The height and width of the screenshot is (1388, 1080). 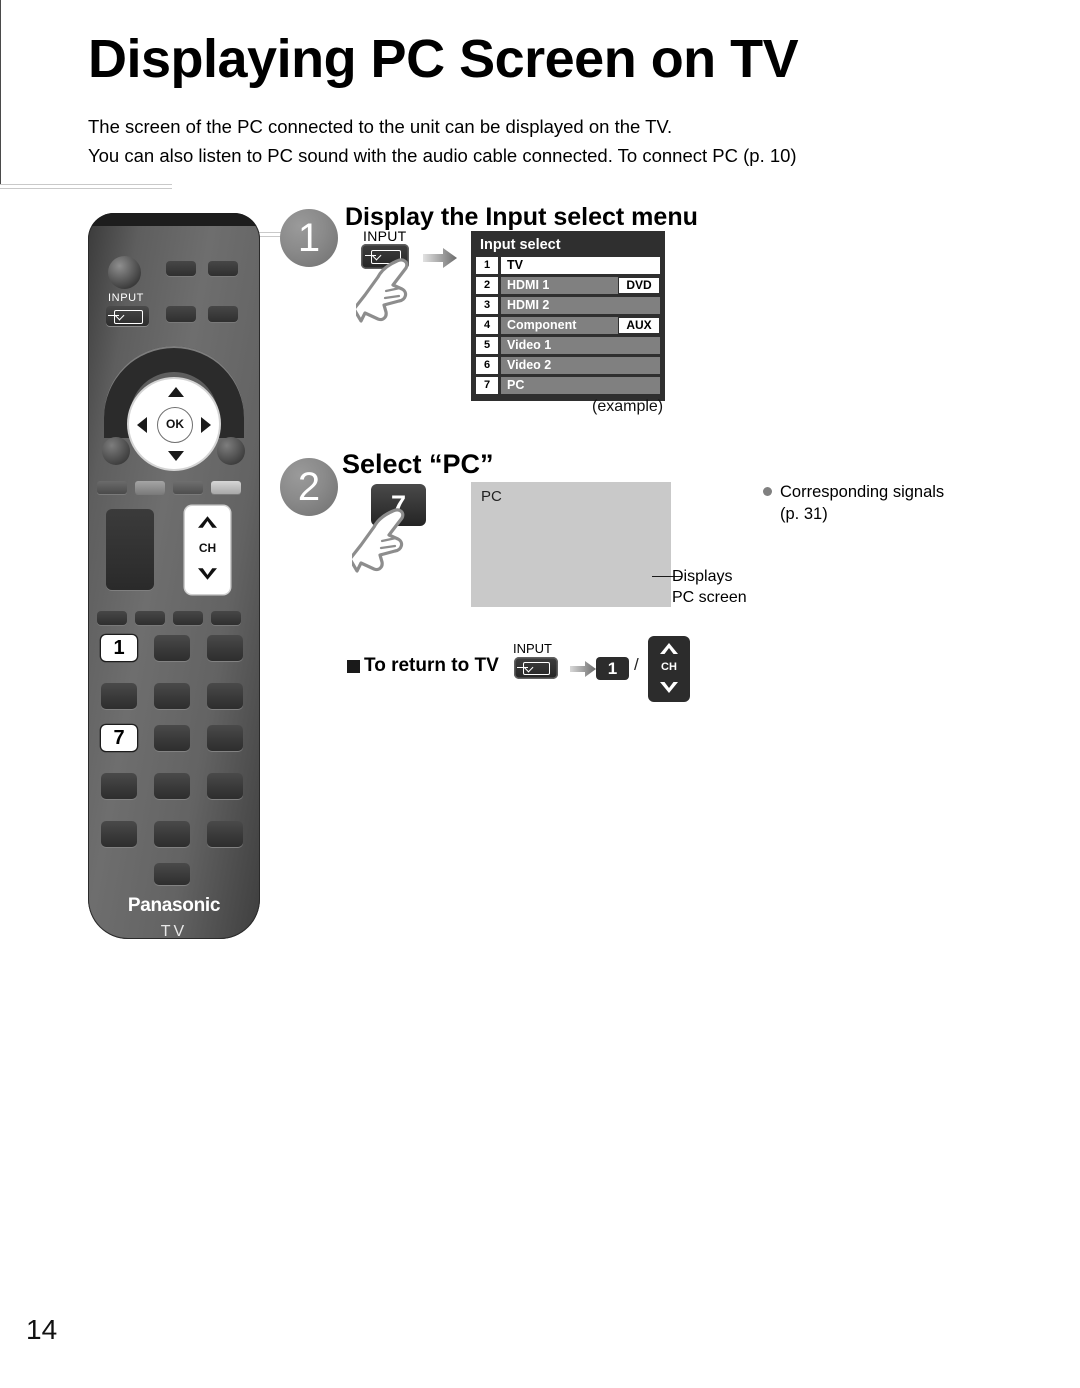 I want to click on remote-side-button-left, so click(x=116, y=451).